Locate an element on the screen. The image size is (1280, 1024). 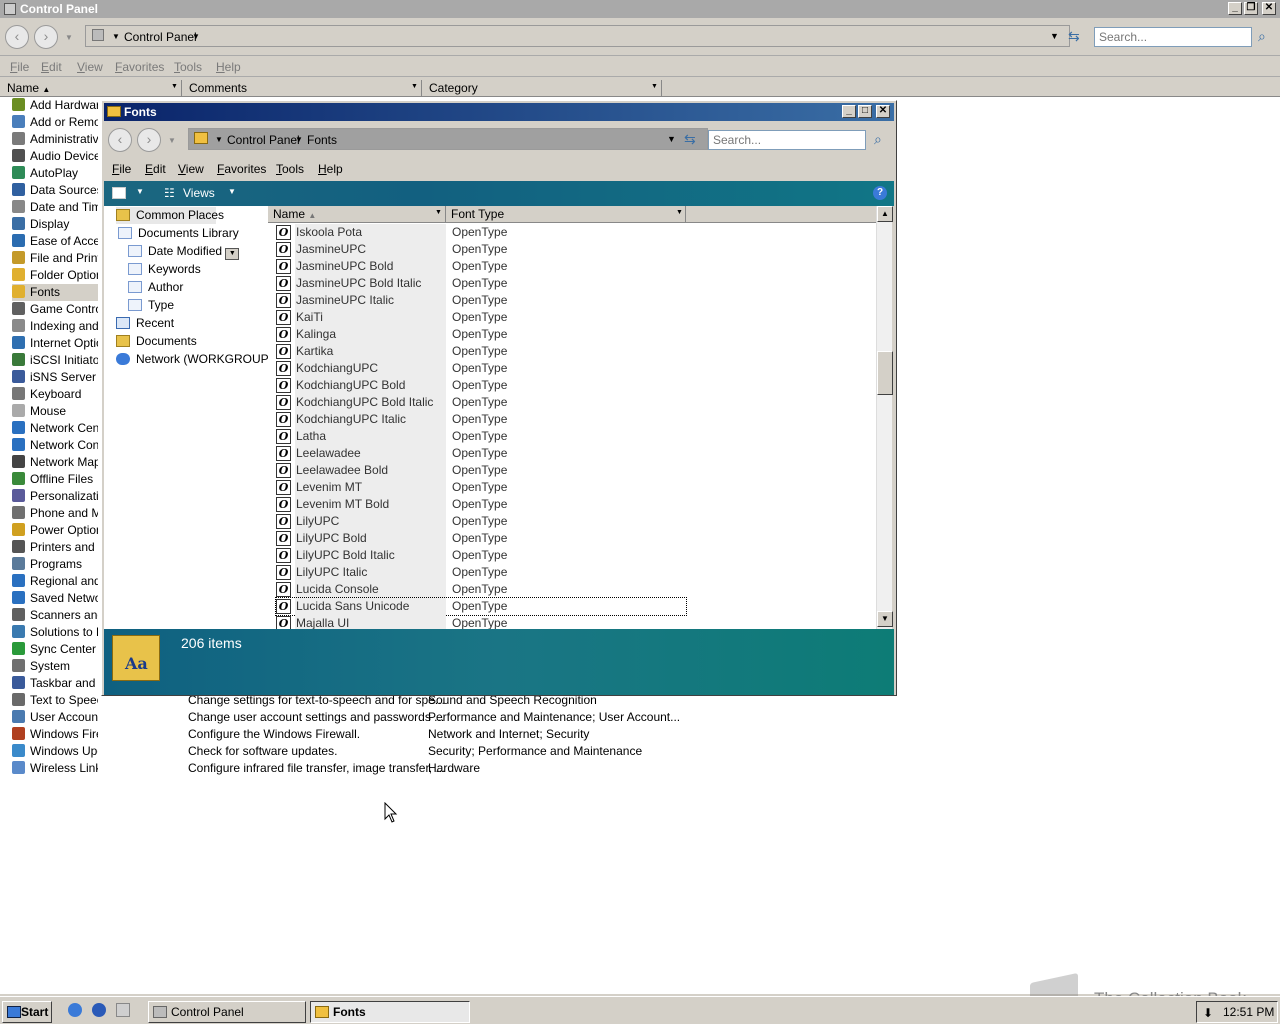
list-item: Mouse is located at coordinates (55, 411).